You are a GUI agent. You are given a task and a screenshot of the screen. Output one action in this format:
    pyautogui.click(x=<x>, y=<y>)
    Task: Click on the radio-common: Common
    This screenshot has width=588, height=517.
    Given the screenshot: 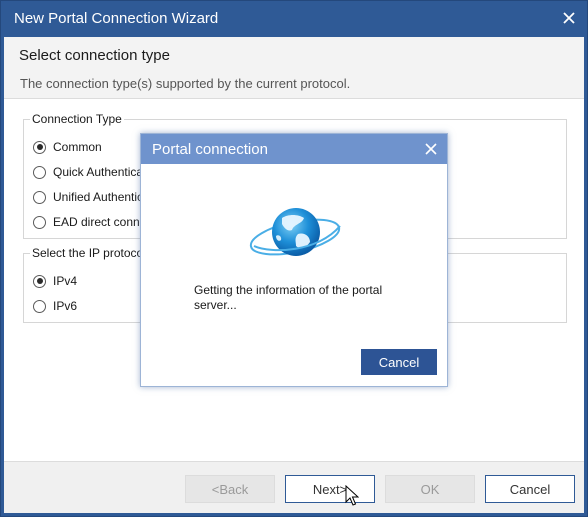 What is the action you would take?
    pyautogui.click(x=67, y=147)
    